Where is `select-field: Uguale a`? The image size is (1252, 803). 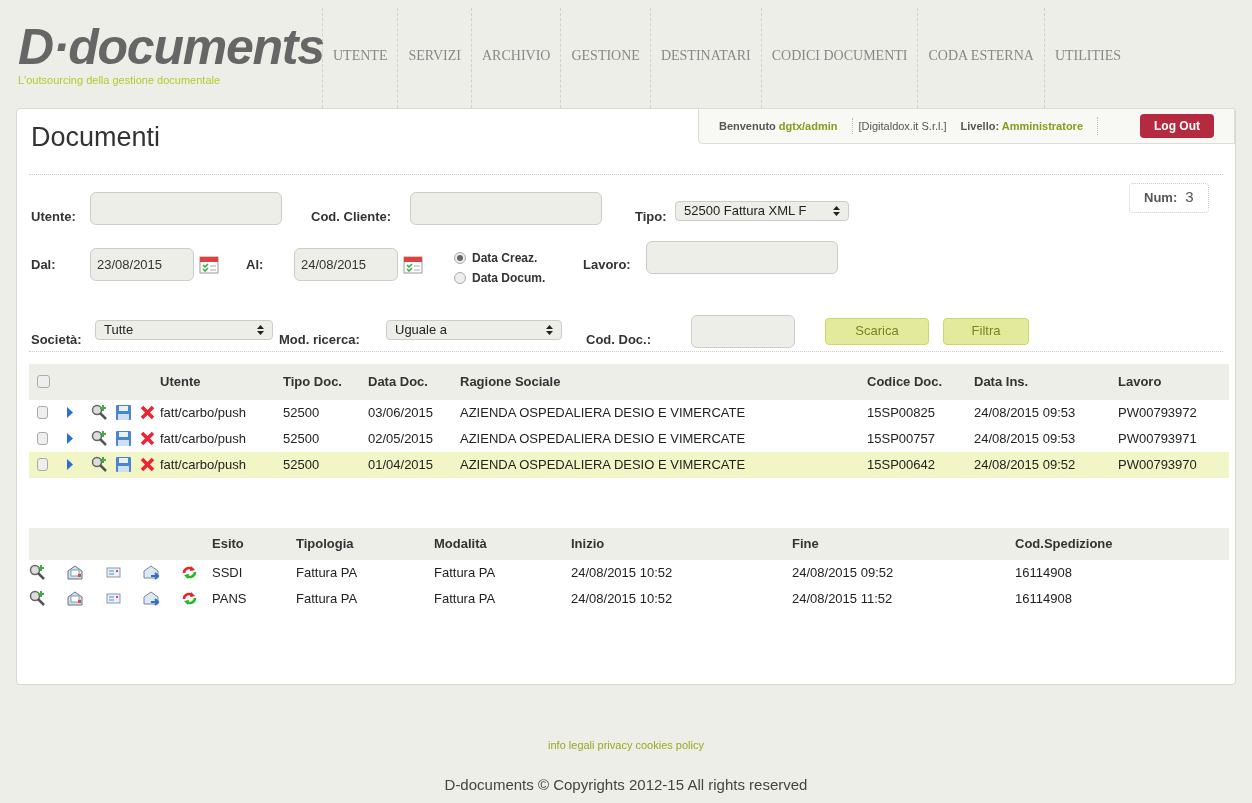
select-field: Uguale a is located at coordinates (474, 329).